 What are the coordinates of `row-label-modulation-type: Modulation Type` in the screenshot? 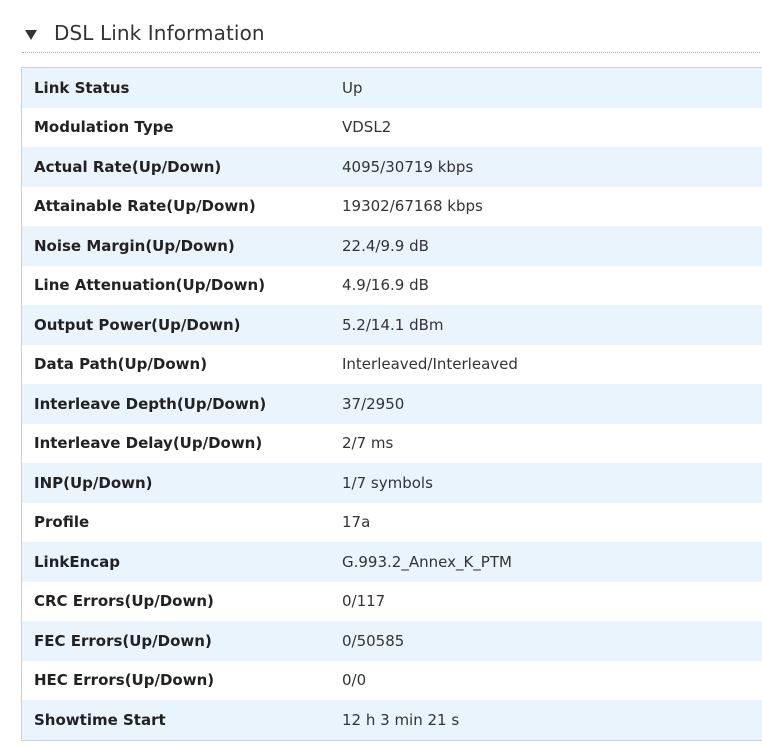 It's located at (104, 127).